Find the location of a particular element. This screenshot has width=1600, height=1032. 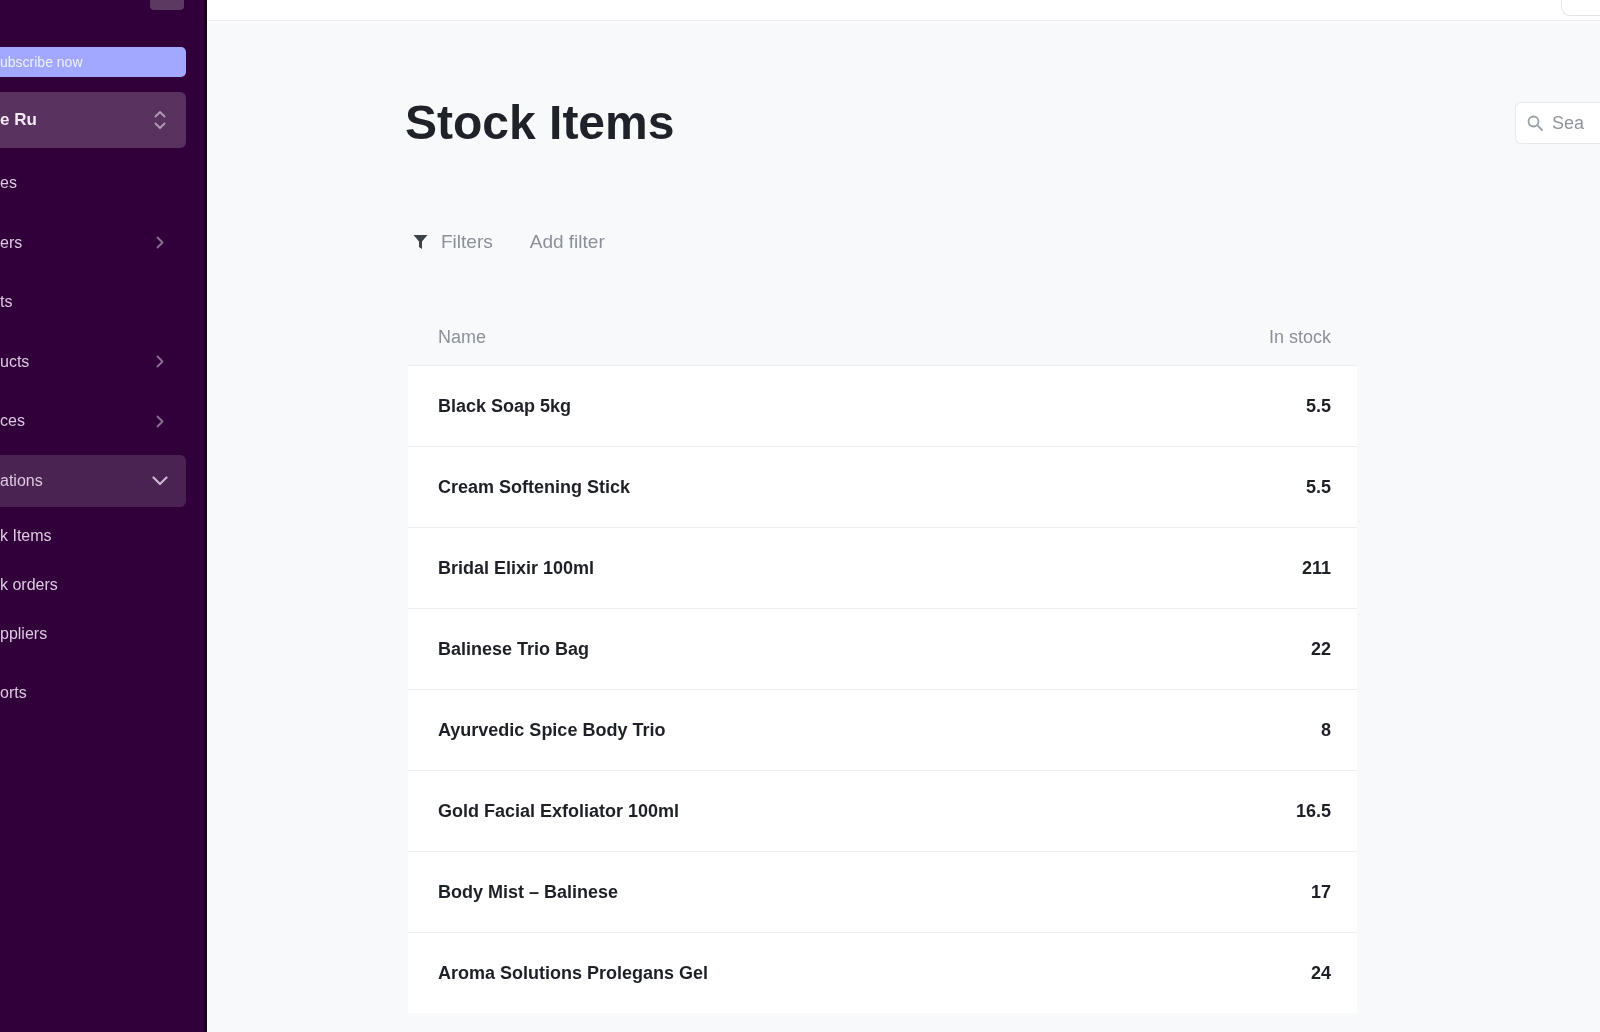

table-cell: 16.5 is located at coordinates (1313, 811).